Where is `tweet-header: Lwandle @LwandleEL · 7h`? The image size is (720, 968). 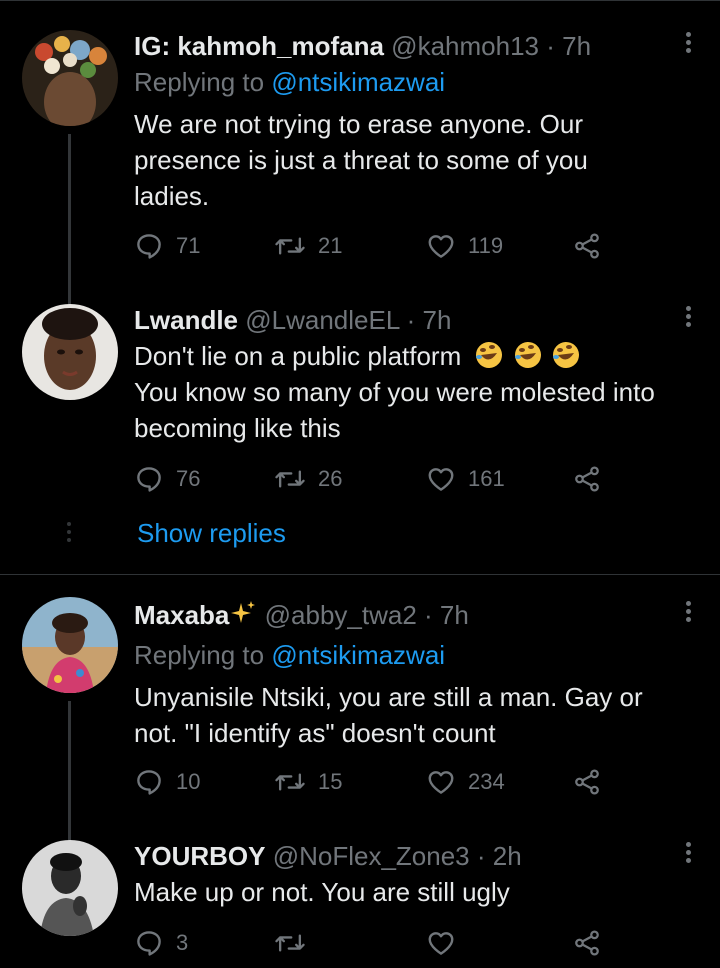 tweet-header: Lwandle @LwandleEL · 7h is located at coordinates (292, 320).